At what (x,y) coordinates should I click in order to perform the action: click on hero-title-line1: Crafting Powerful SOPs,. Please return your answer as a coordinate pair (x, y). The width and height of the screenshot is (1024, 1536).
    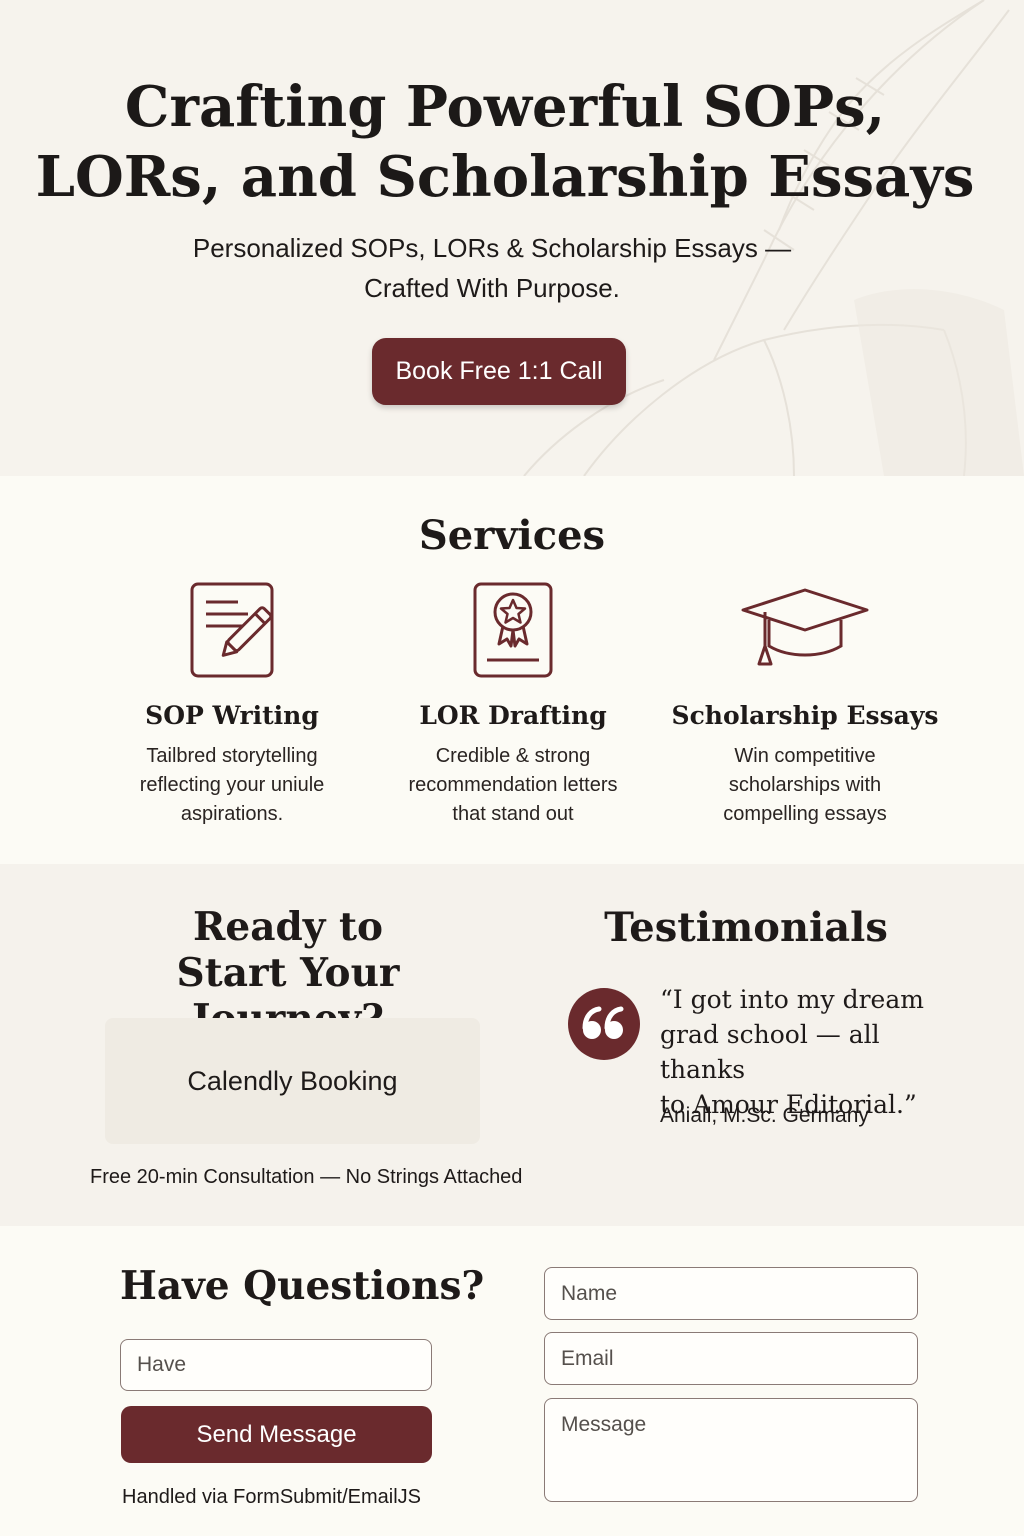
    Looking at the image, I should click on (505, 107).